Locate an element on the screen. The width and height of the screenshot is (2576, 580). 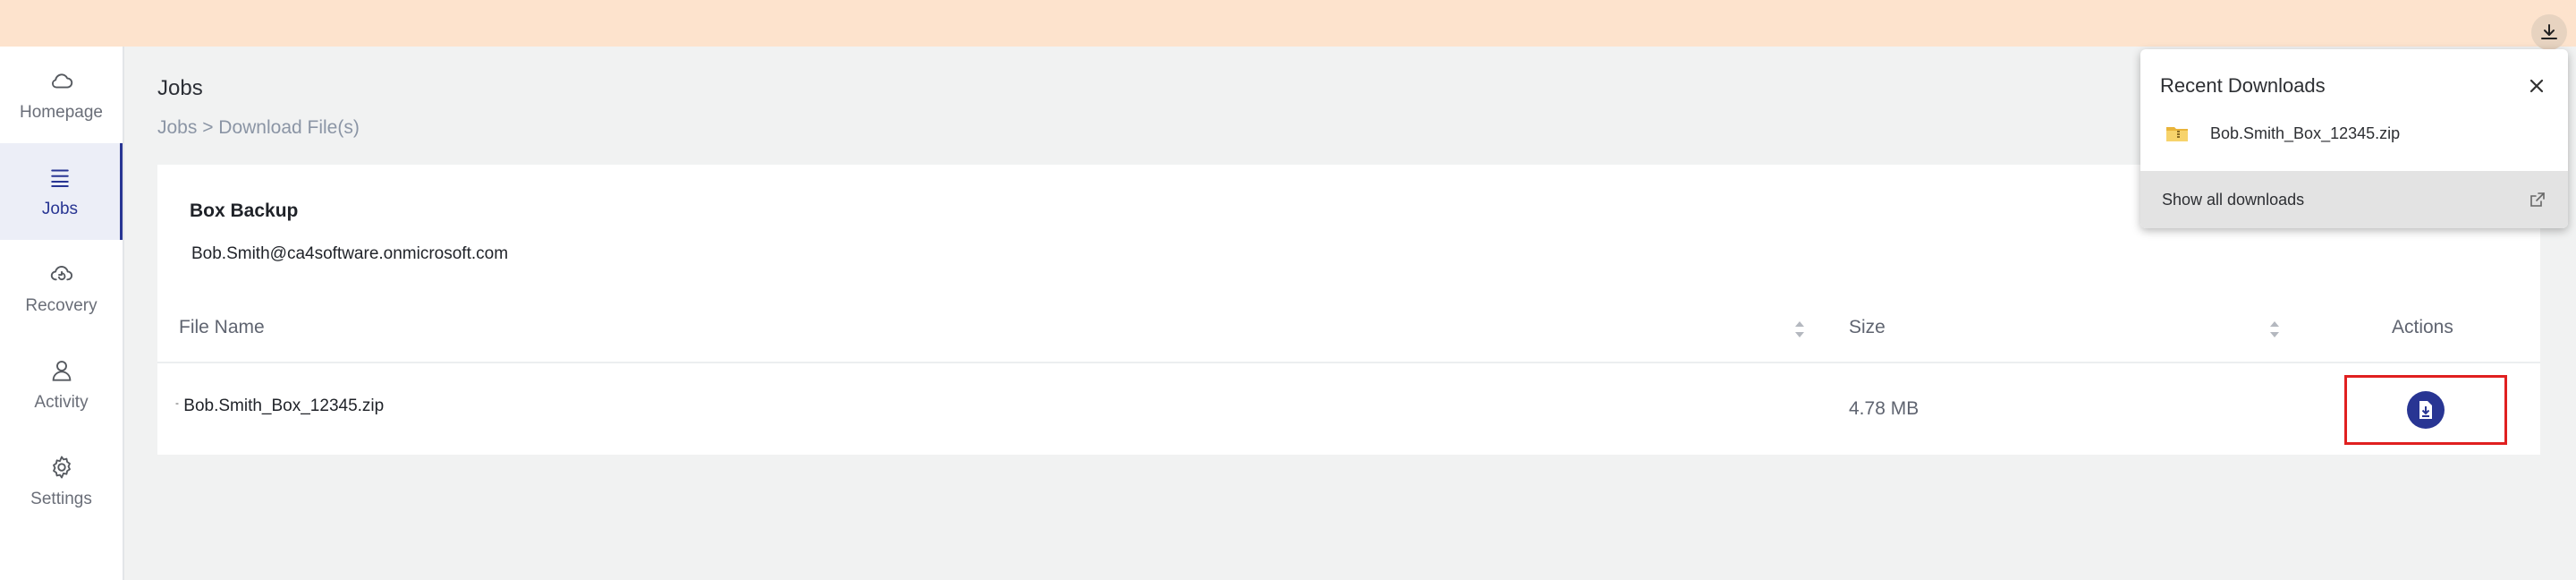
highlighted-action-area is located at coordinates (2425, 410).